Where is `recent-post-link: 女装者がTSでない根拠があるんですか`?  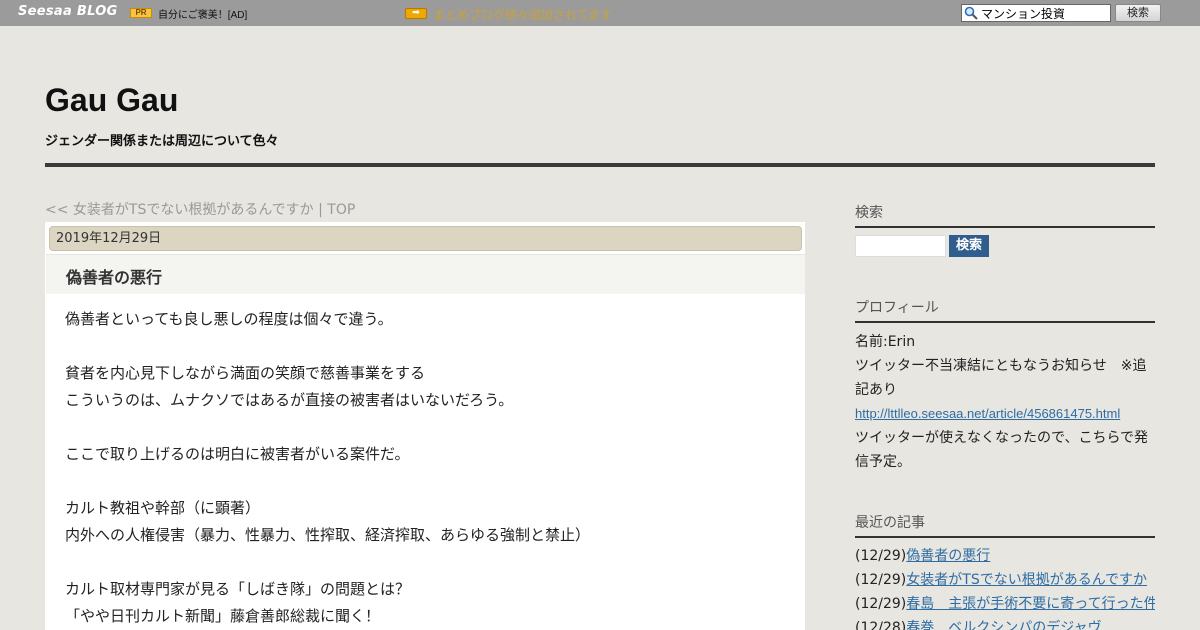
recent-post-link: 女装者がTSでない根拠があるんですか is located at coordinates (1026, 580).